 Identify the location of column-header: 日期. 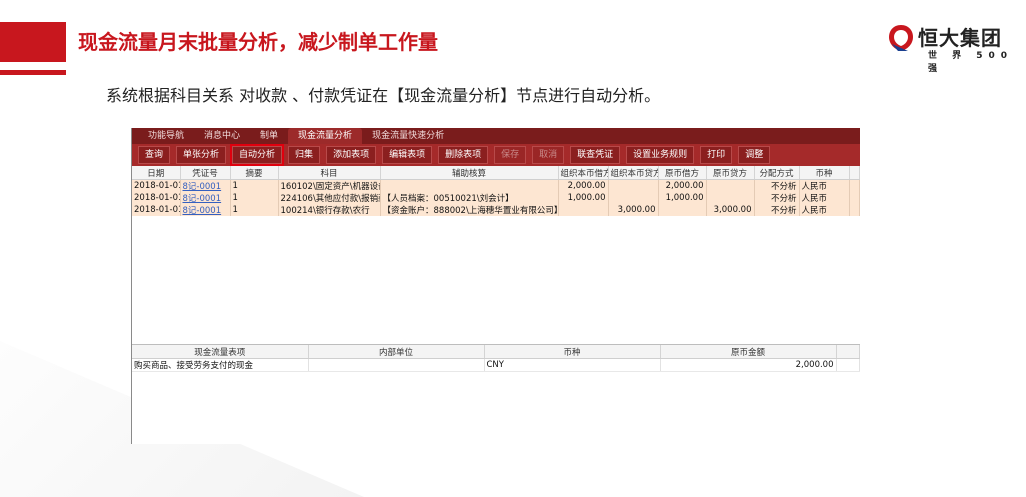
(156, 173).